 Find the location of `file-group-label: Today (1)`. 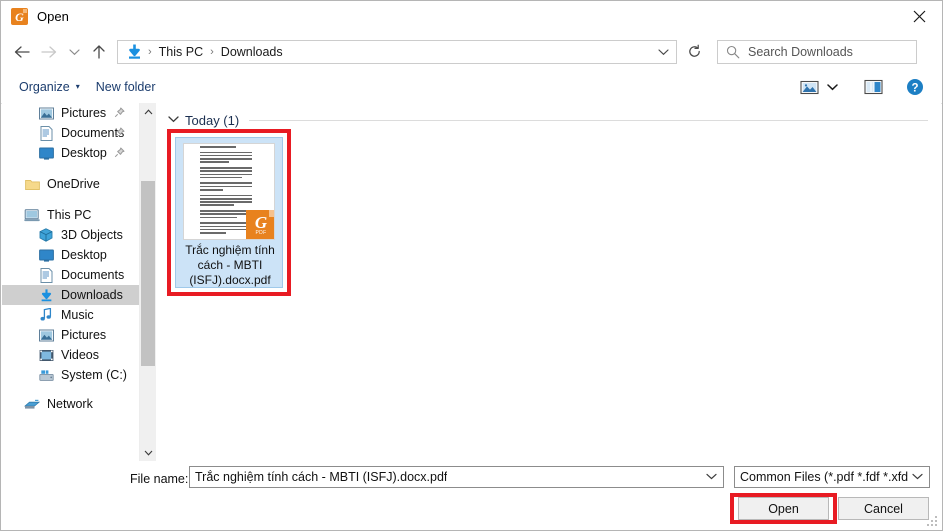

file-group-label: Today (1) is located at coordinates (212, 120).